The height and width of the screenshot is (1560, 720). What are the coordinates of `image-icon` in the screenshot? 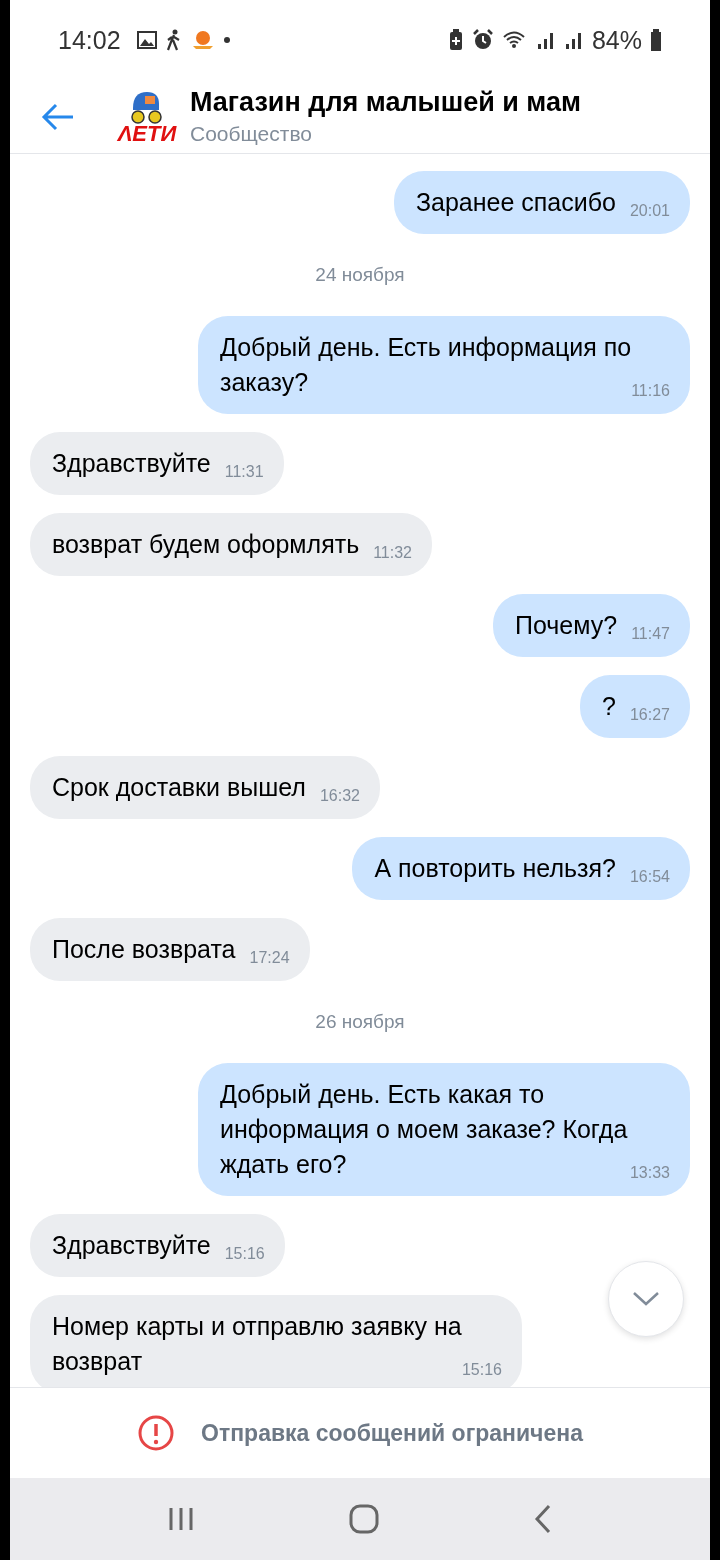 It's located at (146, 40).